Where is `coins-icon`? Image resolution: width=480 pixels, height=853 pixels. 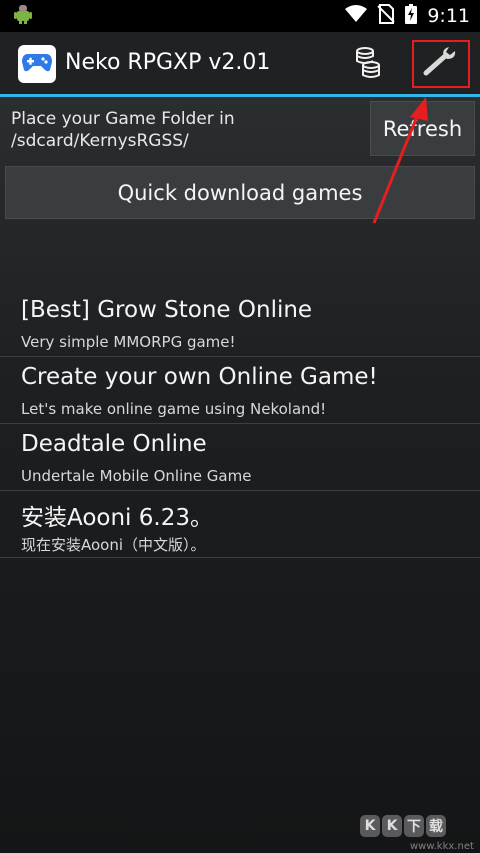 coins-icon is located at coordinates (368, 64).